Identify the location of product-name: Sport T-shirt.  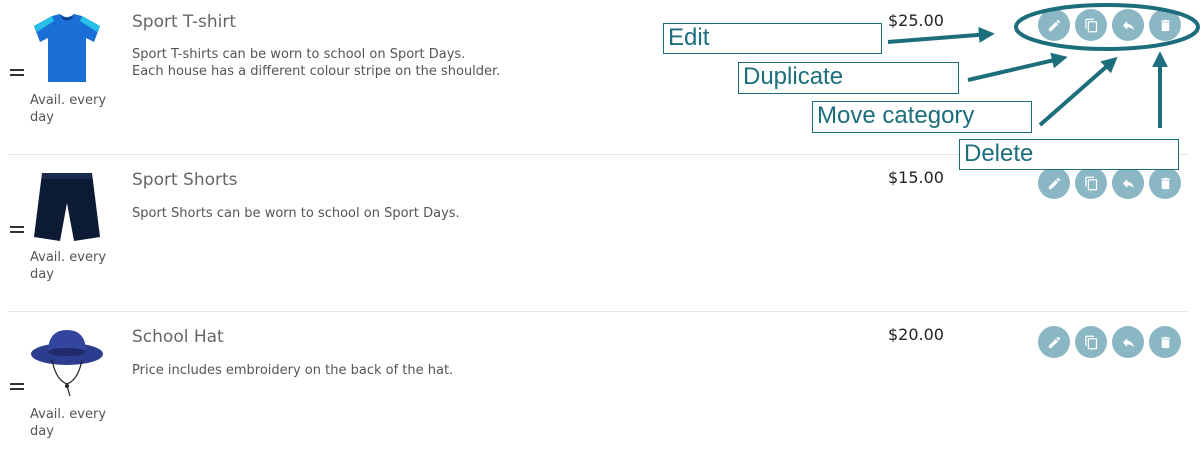
(184, 22).